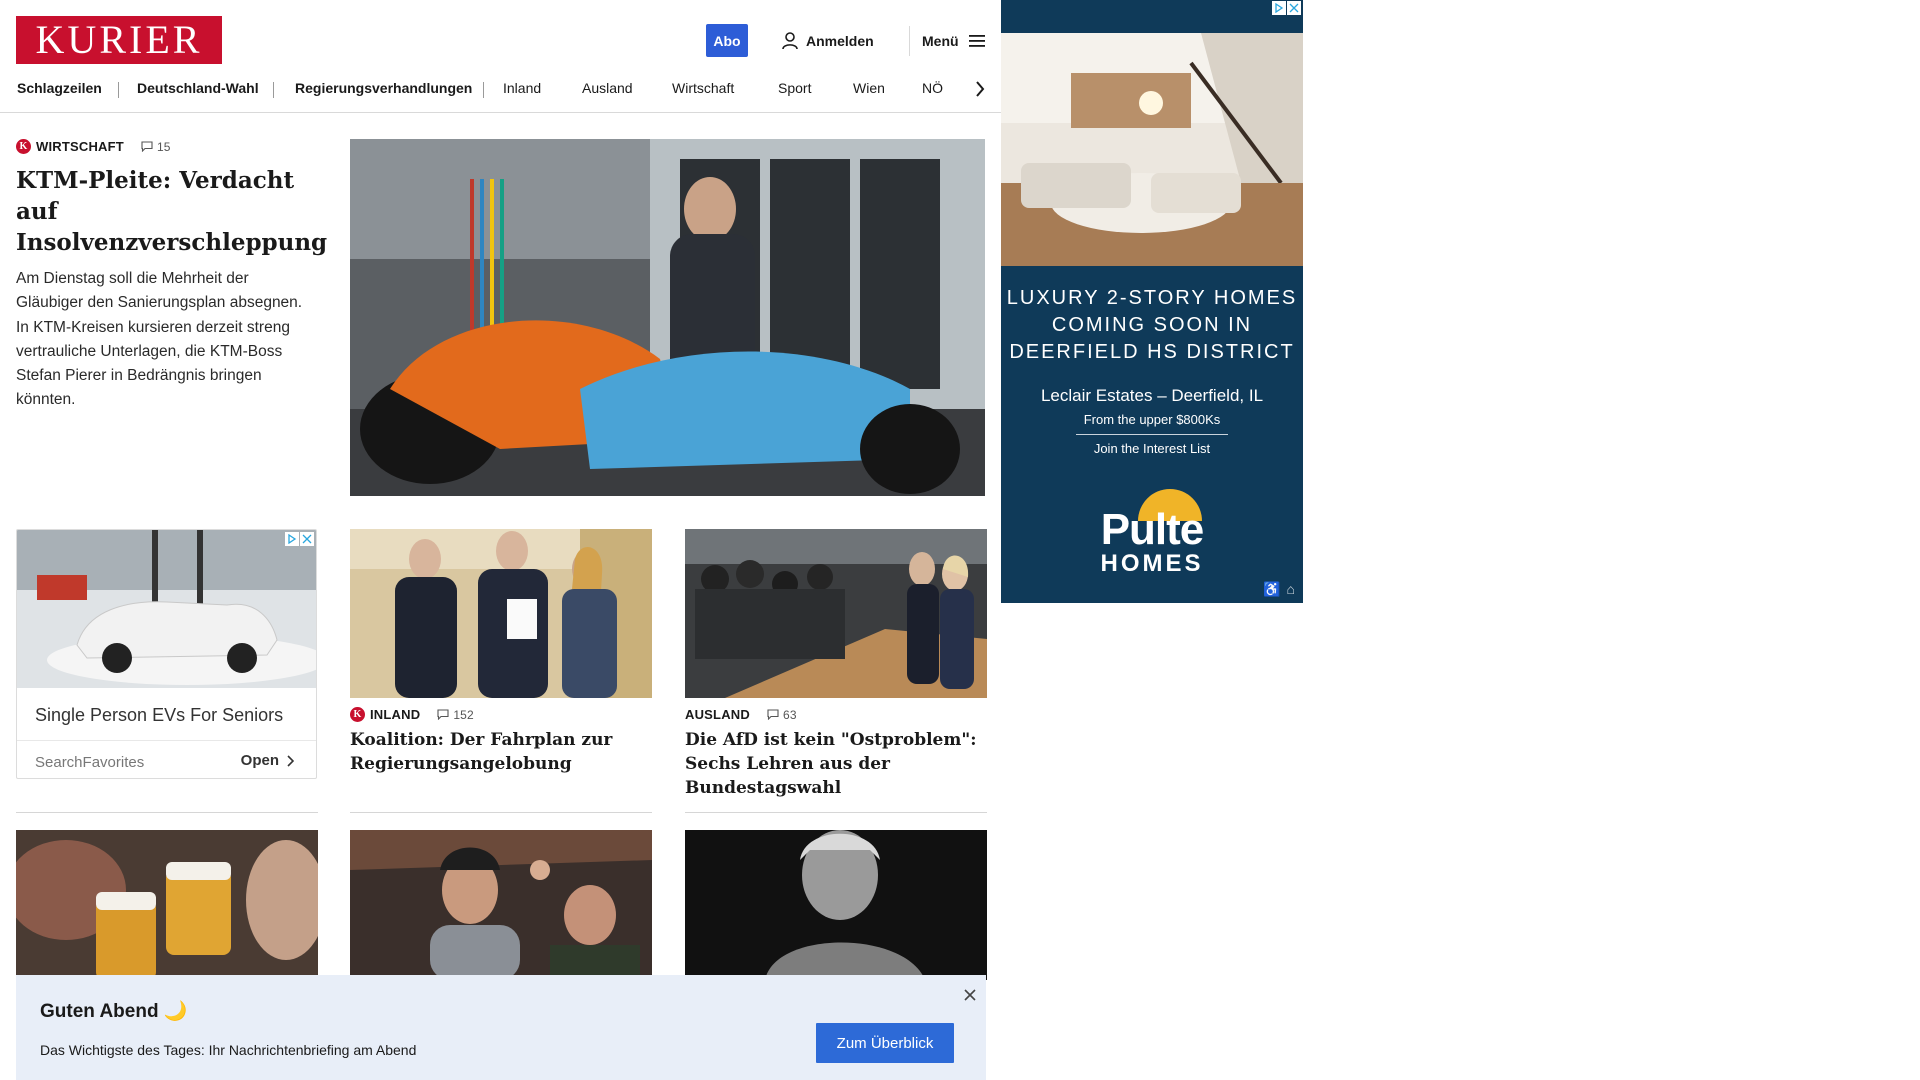  I want to click on pulte-logo-homes: HOMES, so click(1152, 563).